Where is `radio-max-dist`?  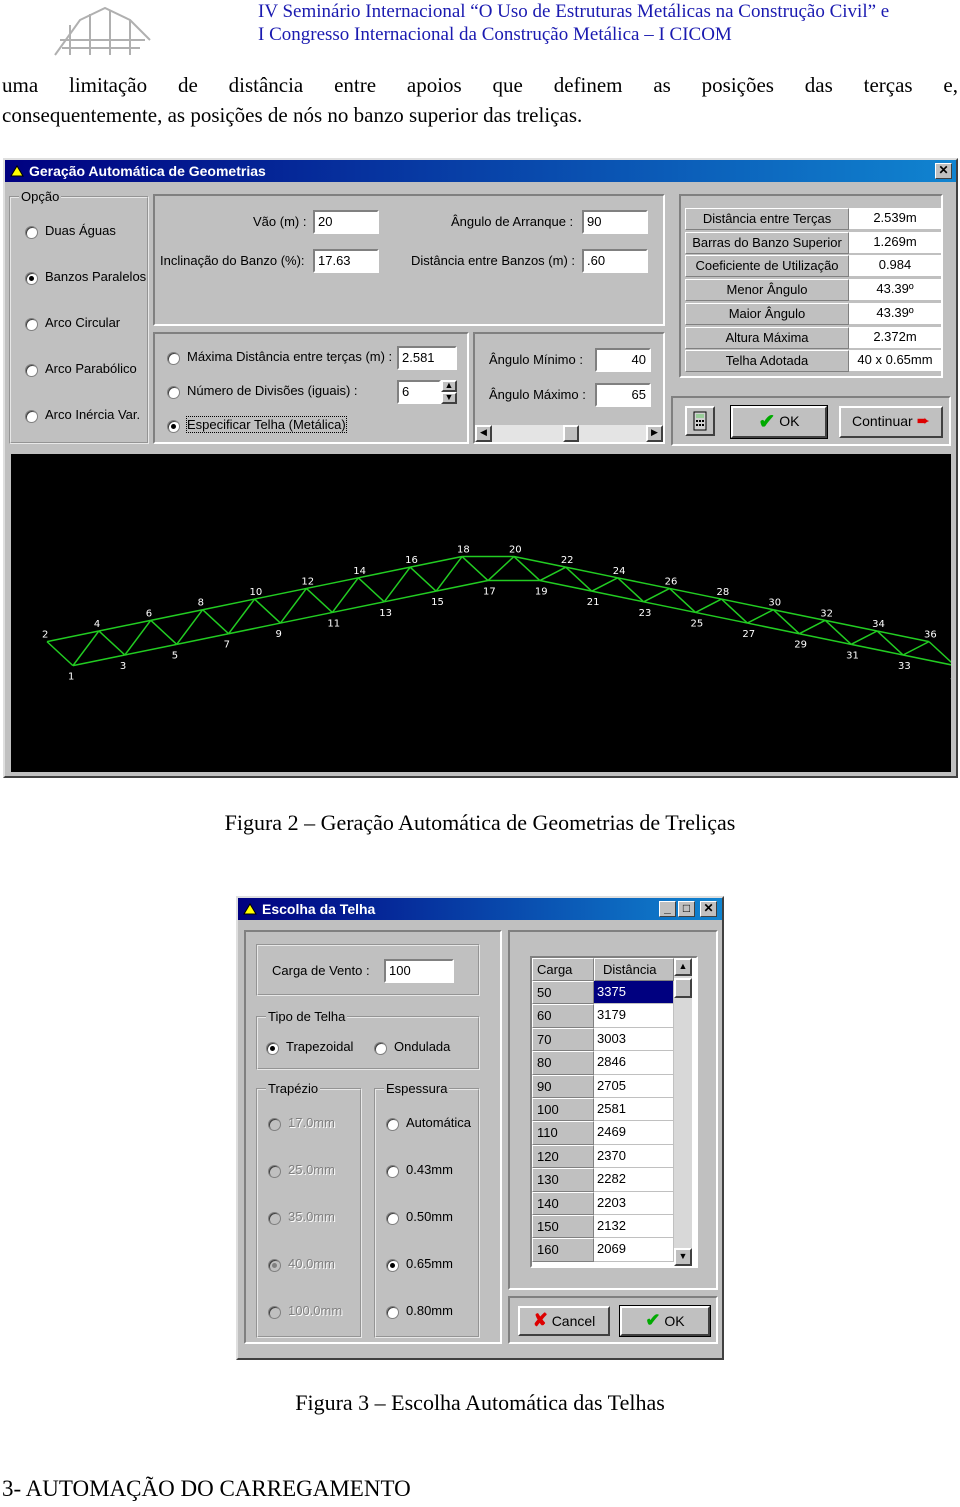
radio-max-dist is located at coordinates (173, 358).